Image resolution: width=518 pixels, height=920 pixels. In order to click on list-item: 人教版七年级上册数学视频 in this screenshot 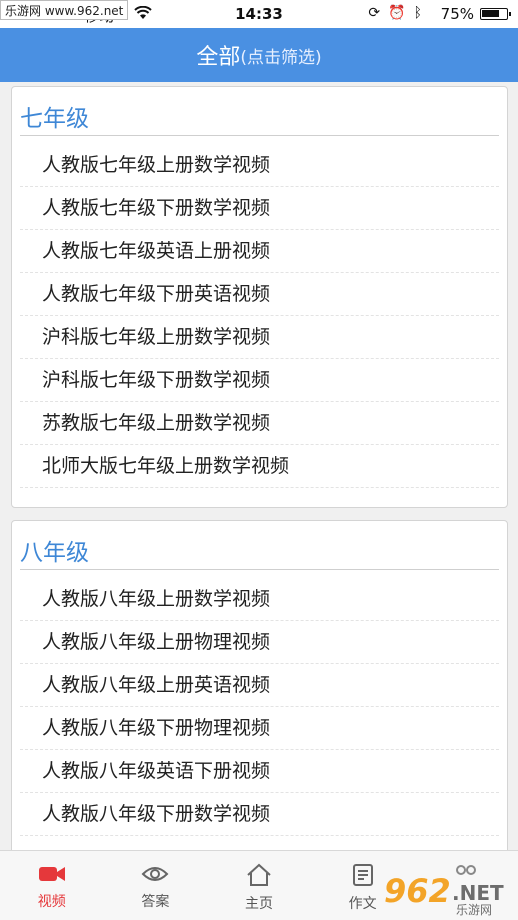, I will do `click(259, 165)`.